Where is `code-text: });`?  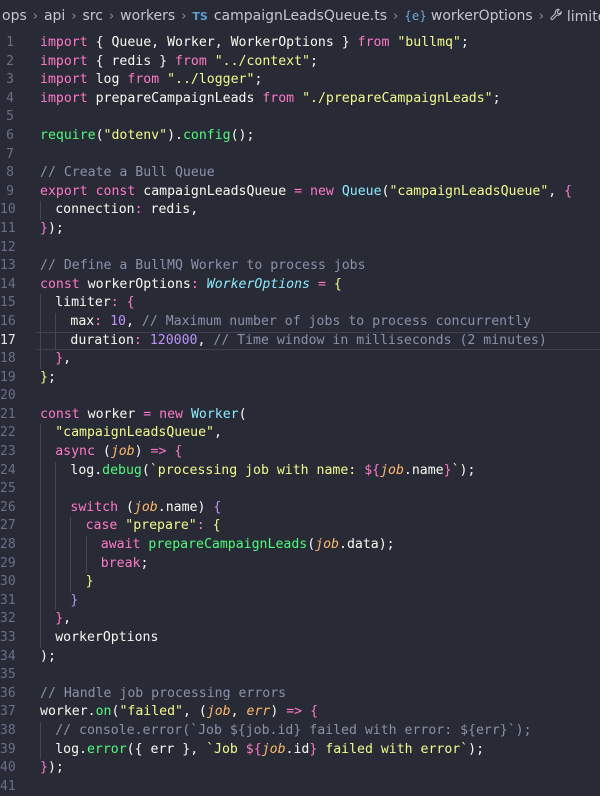 code-text: }); is located at coordinates (52, 768).